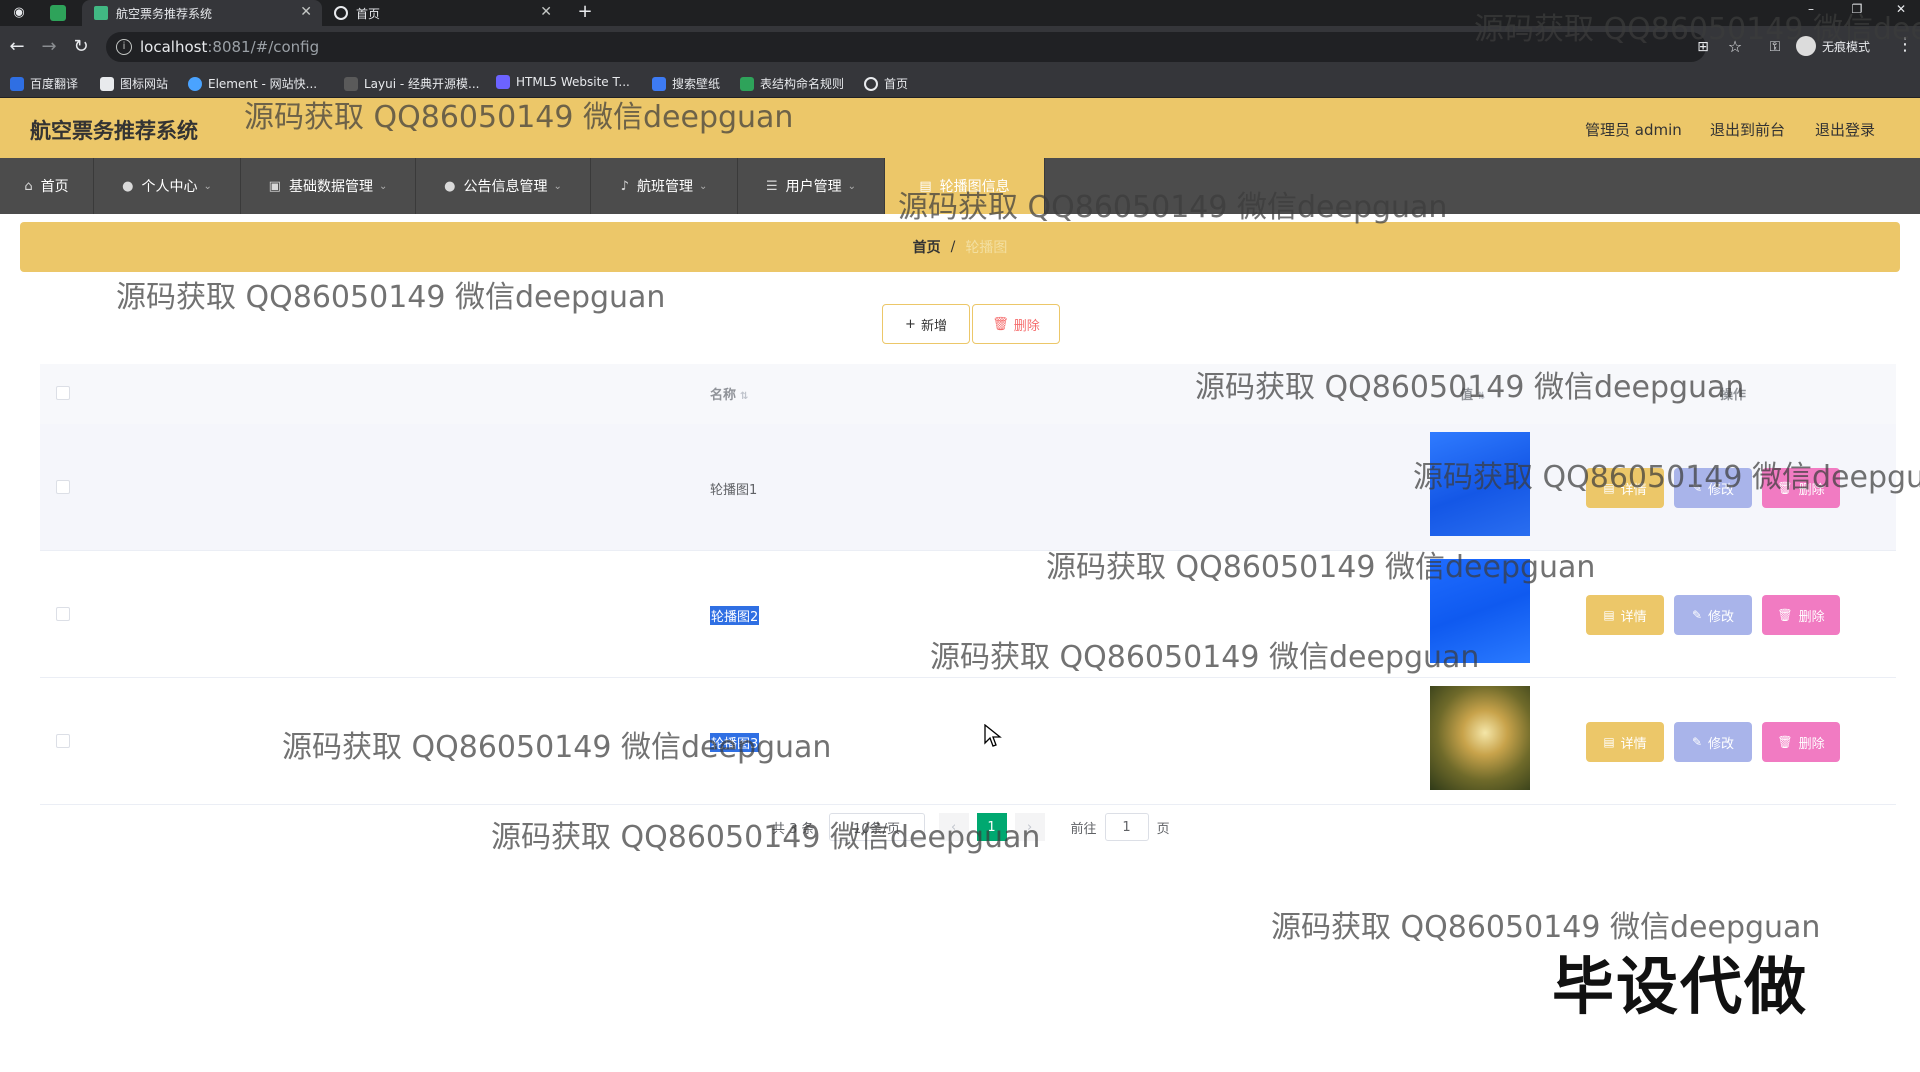 The image size is (1920, 1072). I want to click on address-bar-row: ← → ↻ i localhost:8081/#/config ⊞ ☆ ⚿, so click(960, 47).